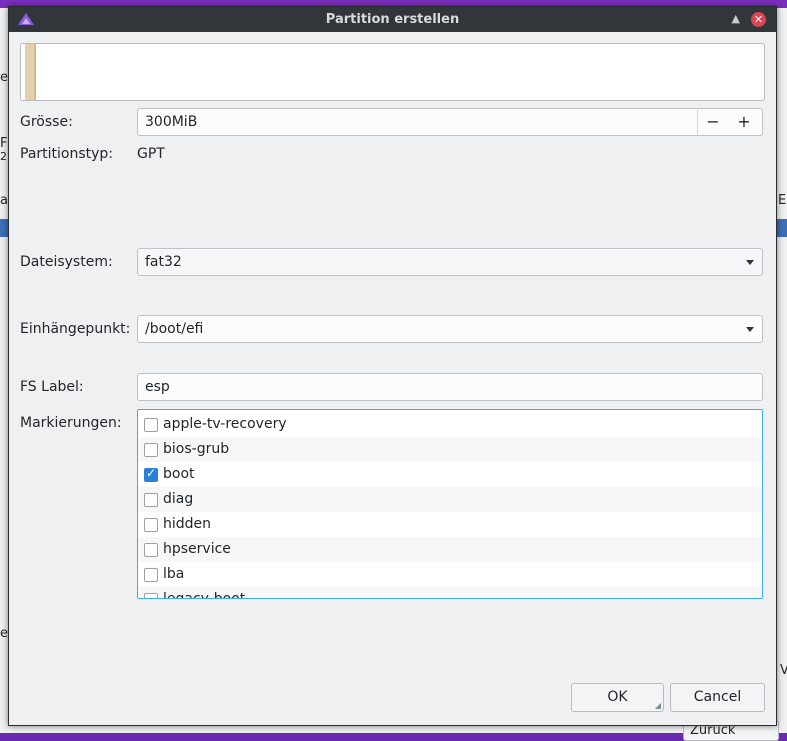  I want to click on flag-item: hpservice, so click(450, 549).